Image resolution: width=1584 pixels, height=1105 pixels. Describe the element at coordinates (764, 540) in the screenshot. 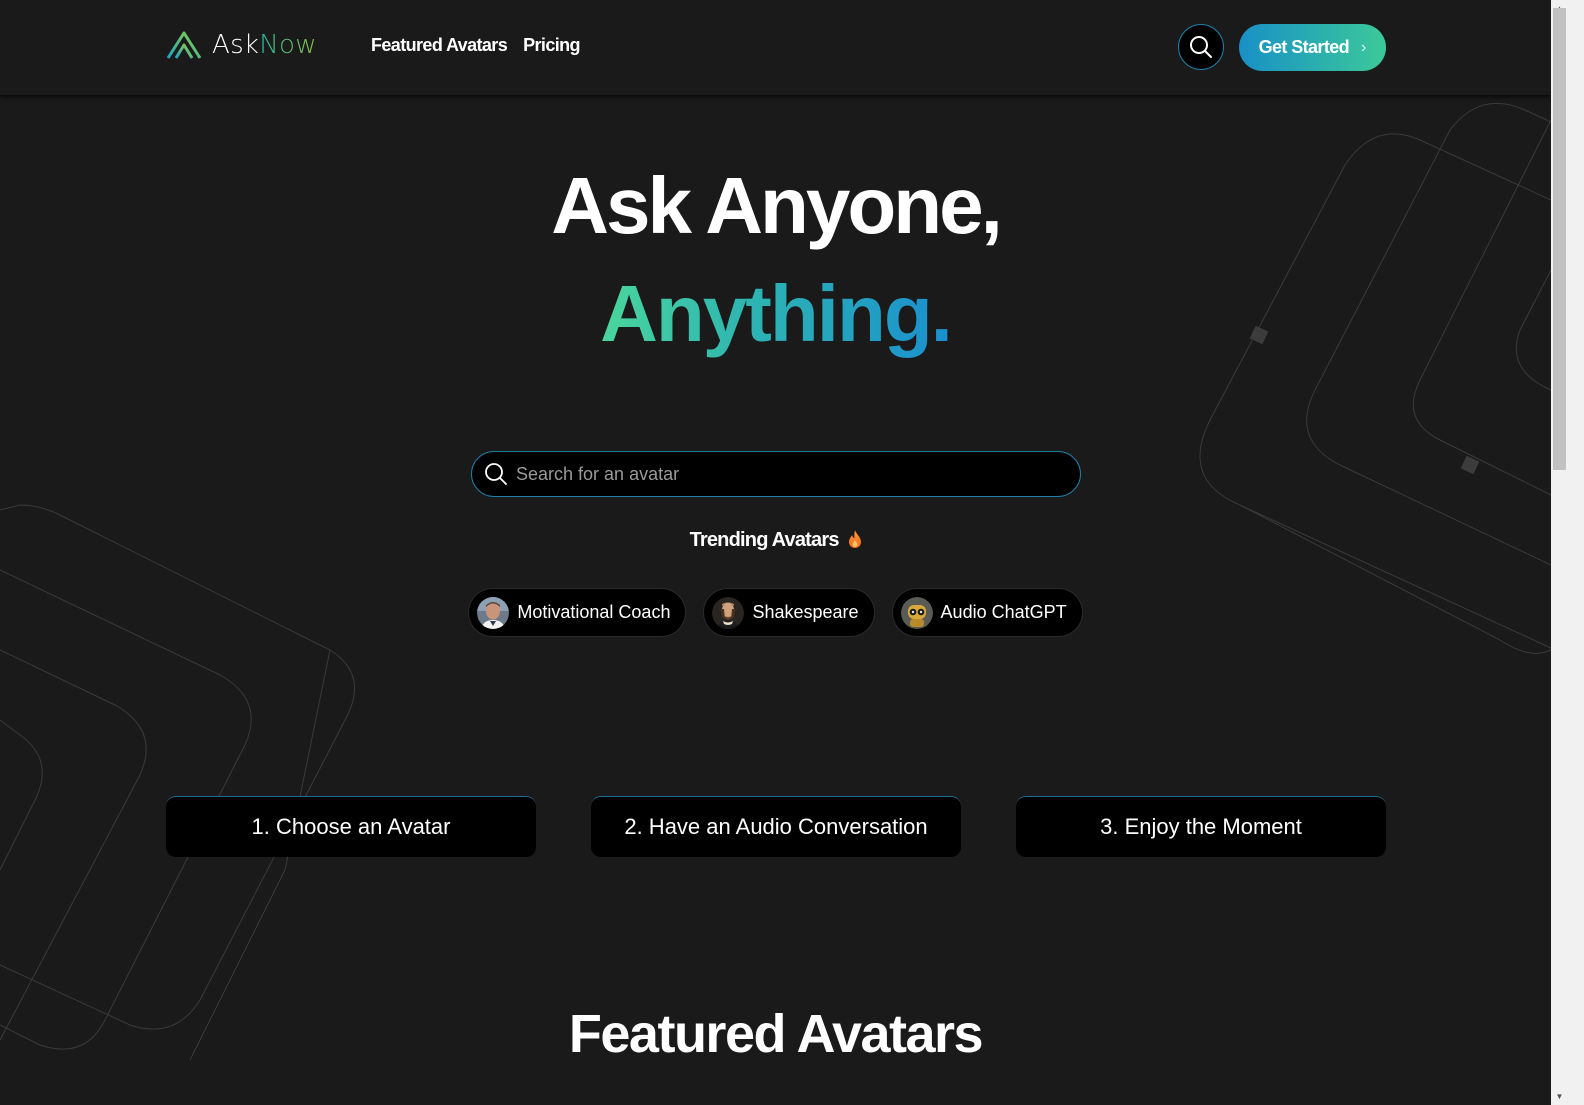

I see `trending-title: Trending Avatars` at that location.